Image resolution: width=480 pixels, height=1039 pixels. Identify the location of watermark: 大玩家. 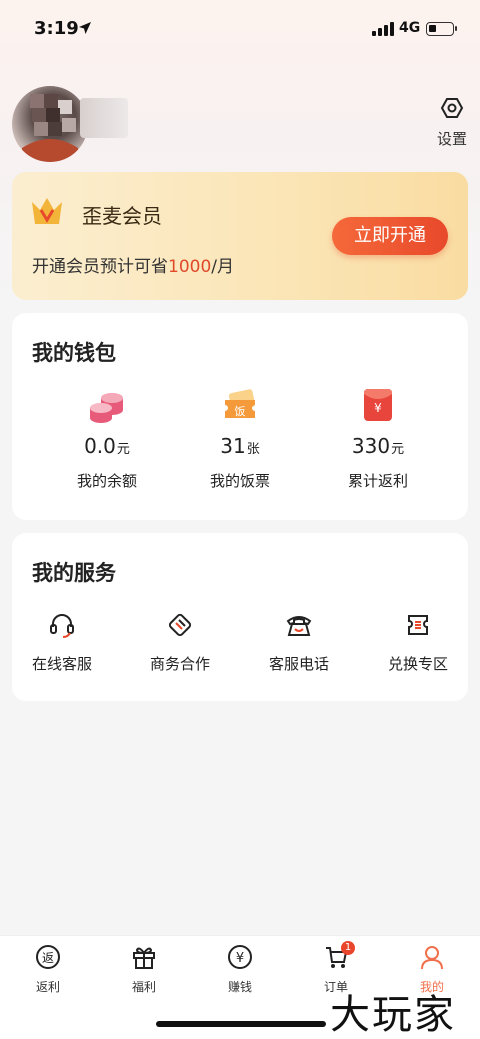
(393, 1015).